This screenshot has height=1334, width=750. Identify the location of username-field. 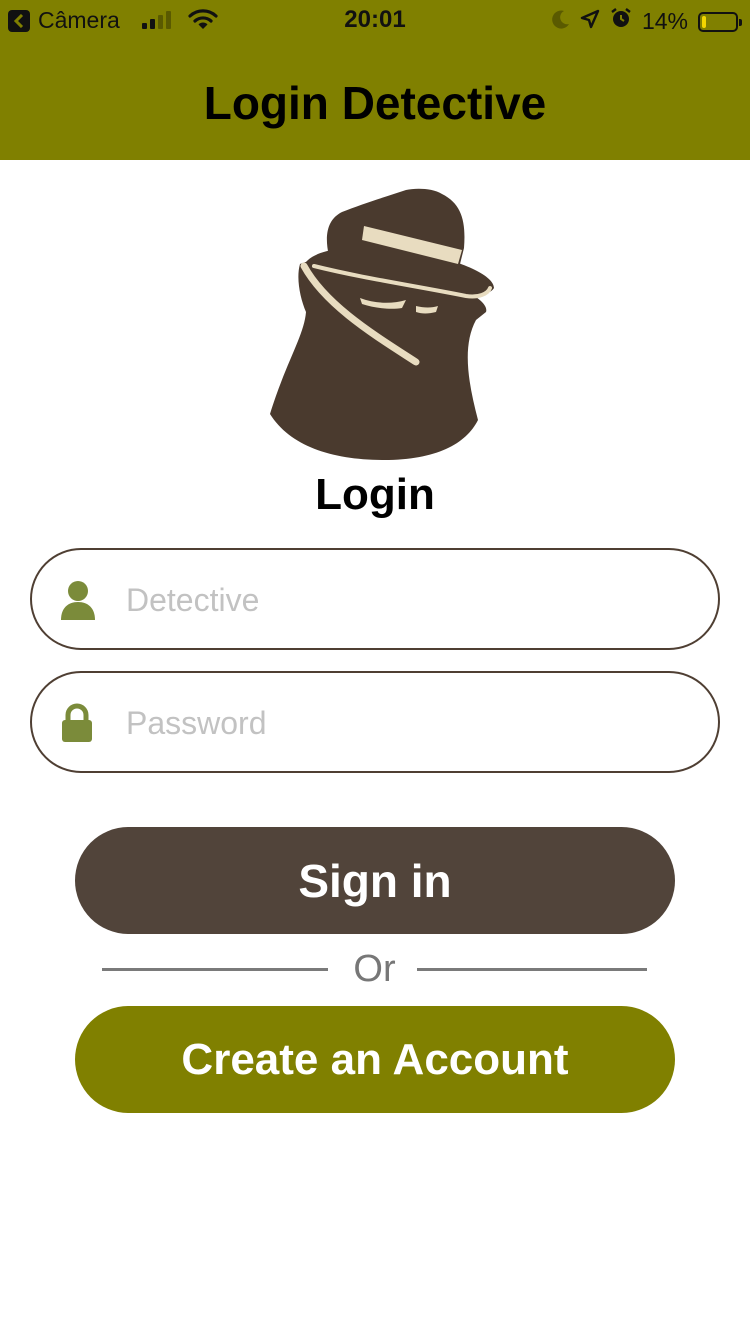
(375, 599).